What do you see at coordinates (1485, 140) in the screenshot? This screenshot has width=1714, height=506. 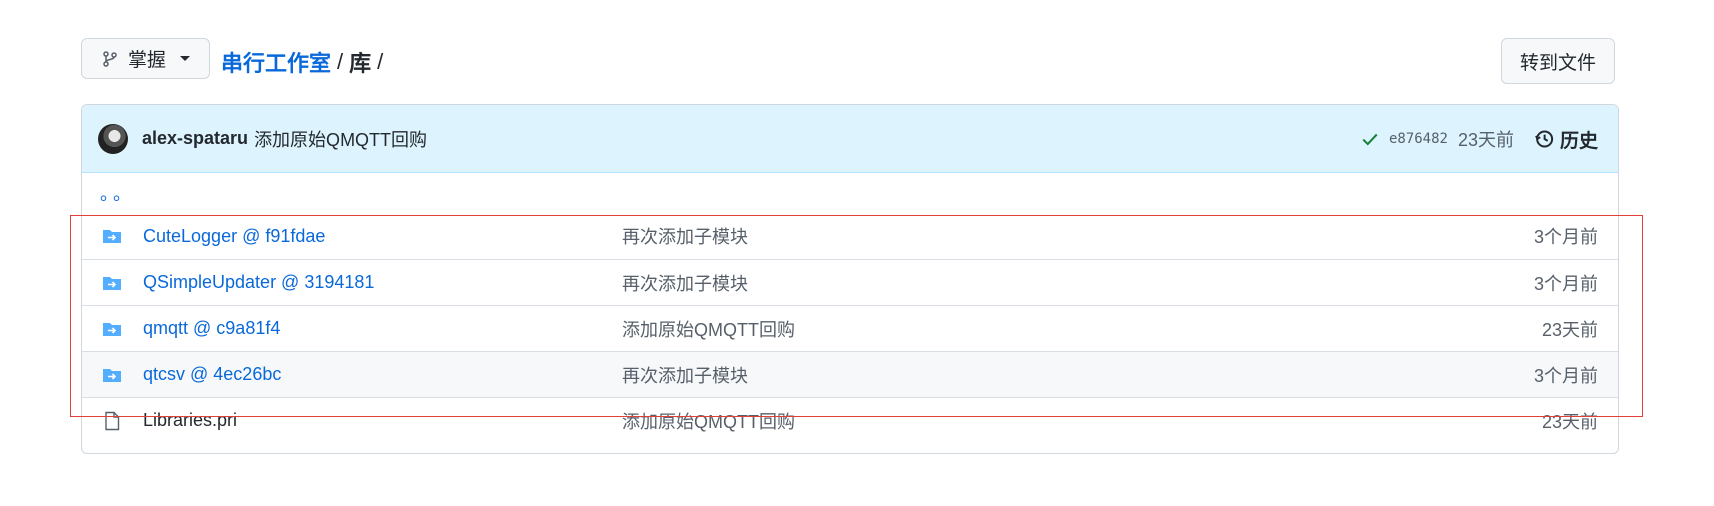 I see `commit-time: 23天前` at bounding box center [1485, 140].